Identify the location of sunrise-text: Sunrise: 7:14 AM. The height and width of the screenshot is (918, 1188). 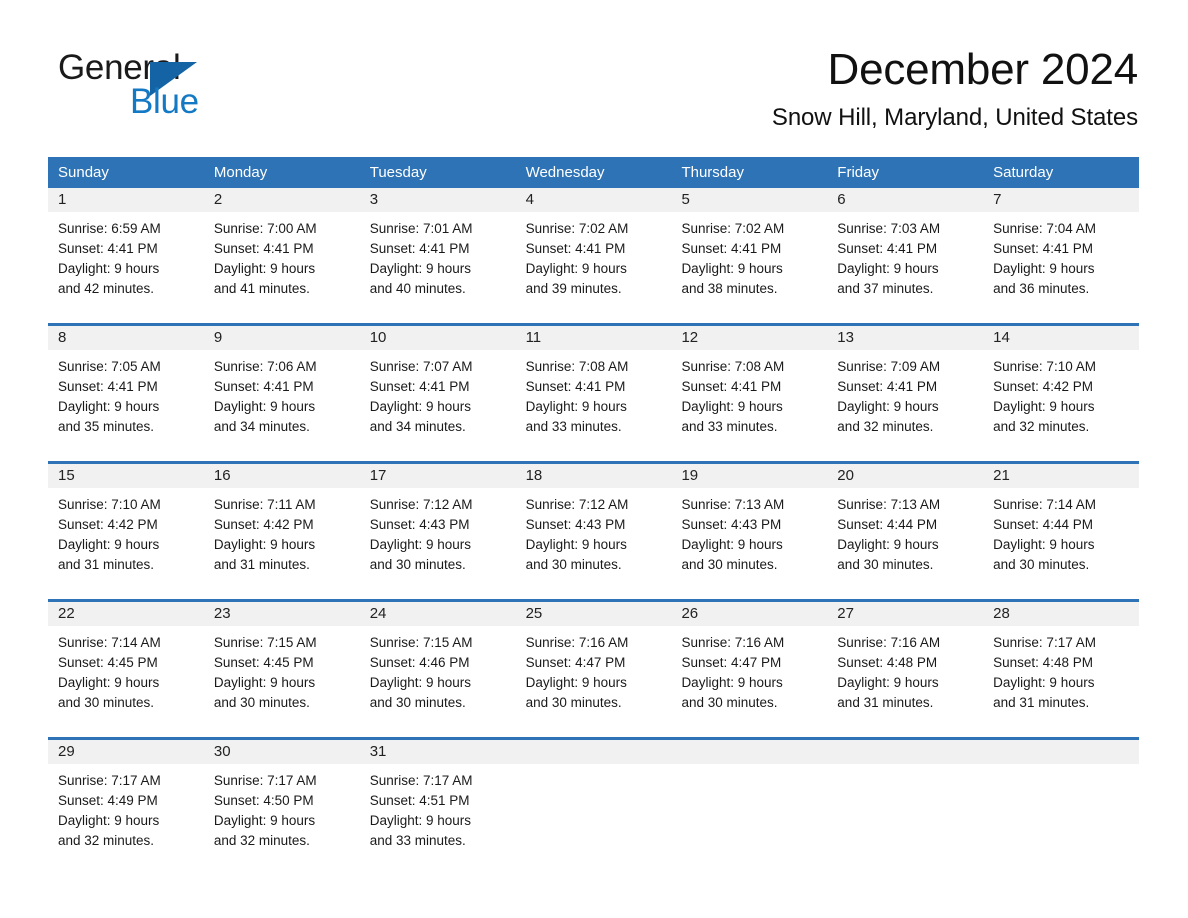
(1044, 504).